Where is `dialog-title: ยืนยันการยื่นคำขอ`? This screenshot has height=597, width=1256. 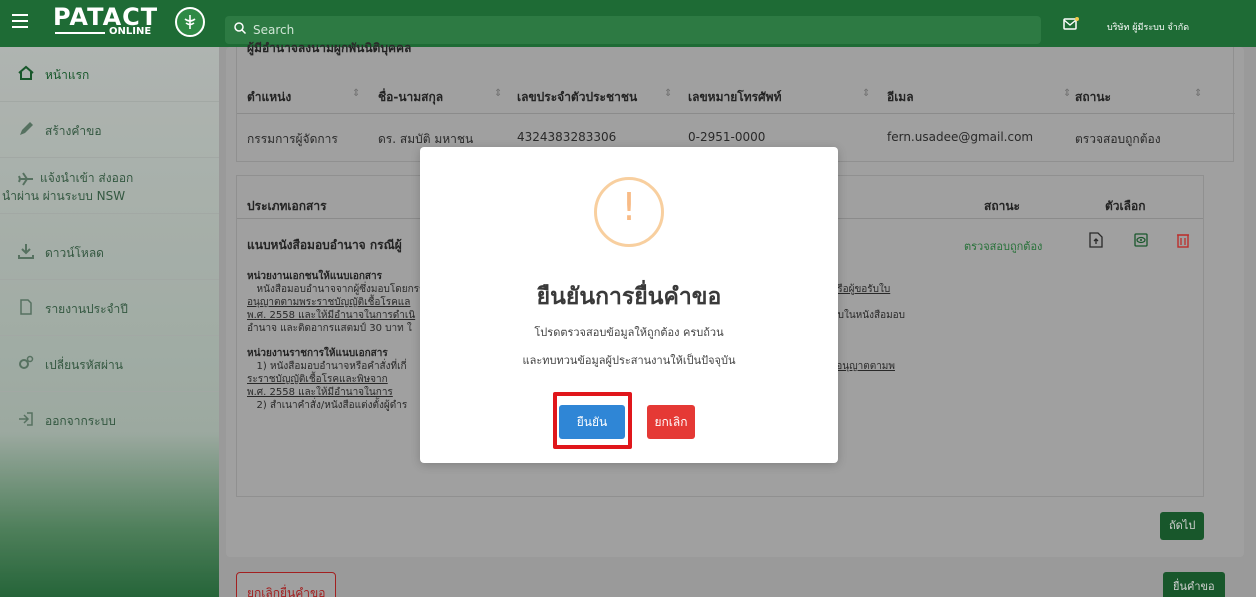
dialog-title: ยืนยันการยื่นคำขอ is located at coordinates (629, 297).